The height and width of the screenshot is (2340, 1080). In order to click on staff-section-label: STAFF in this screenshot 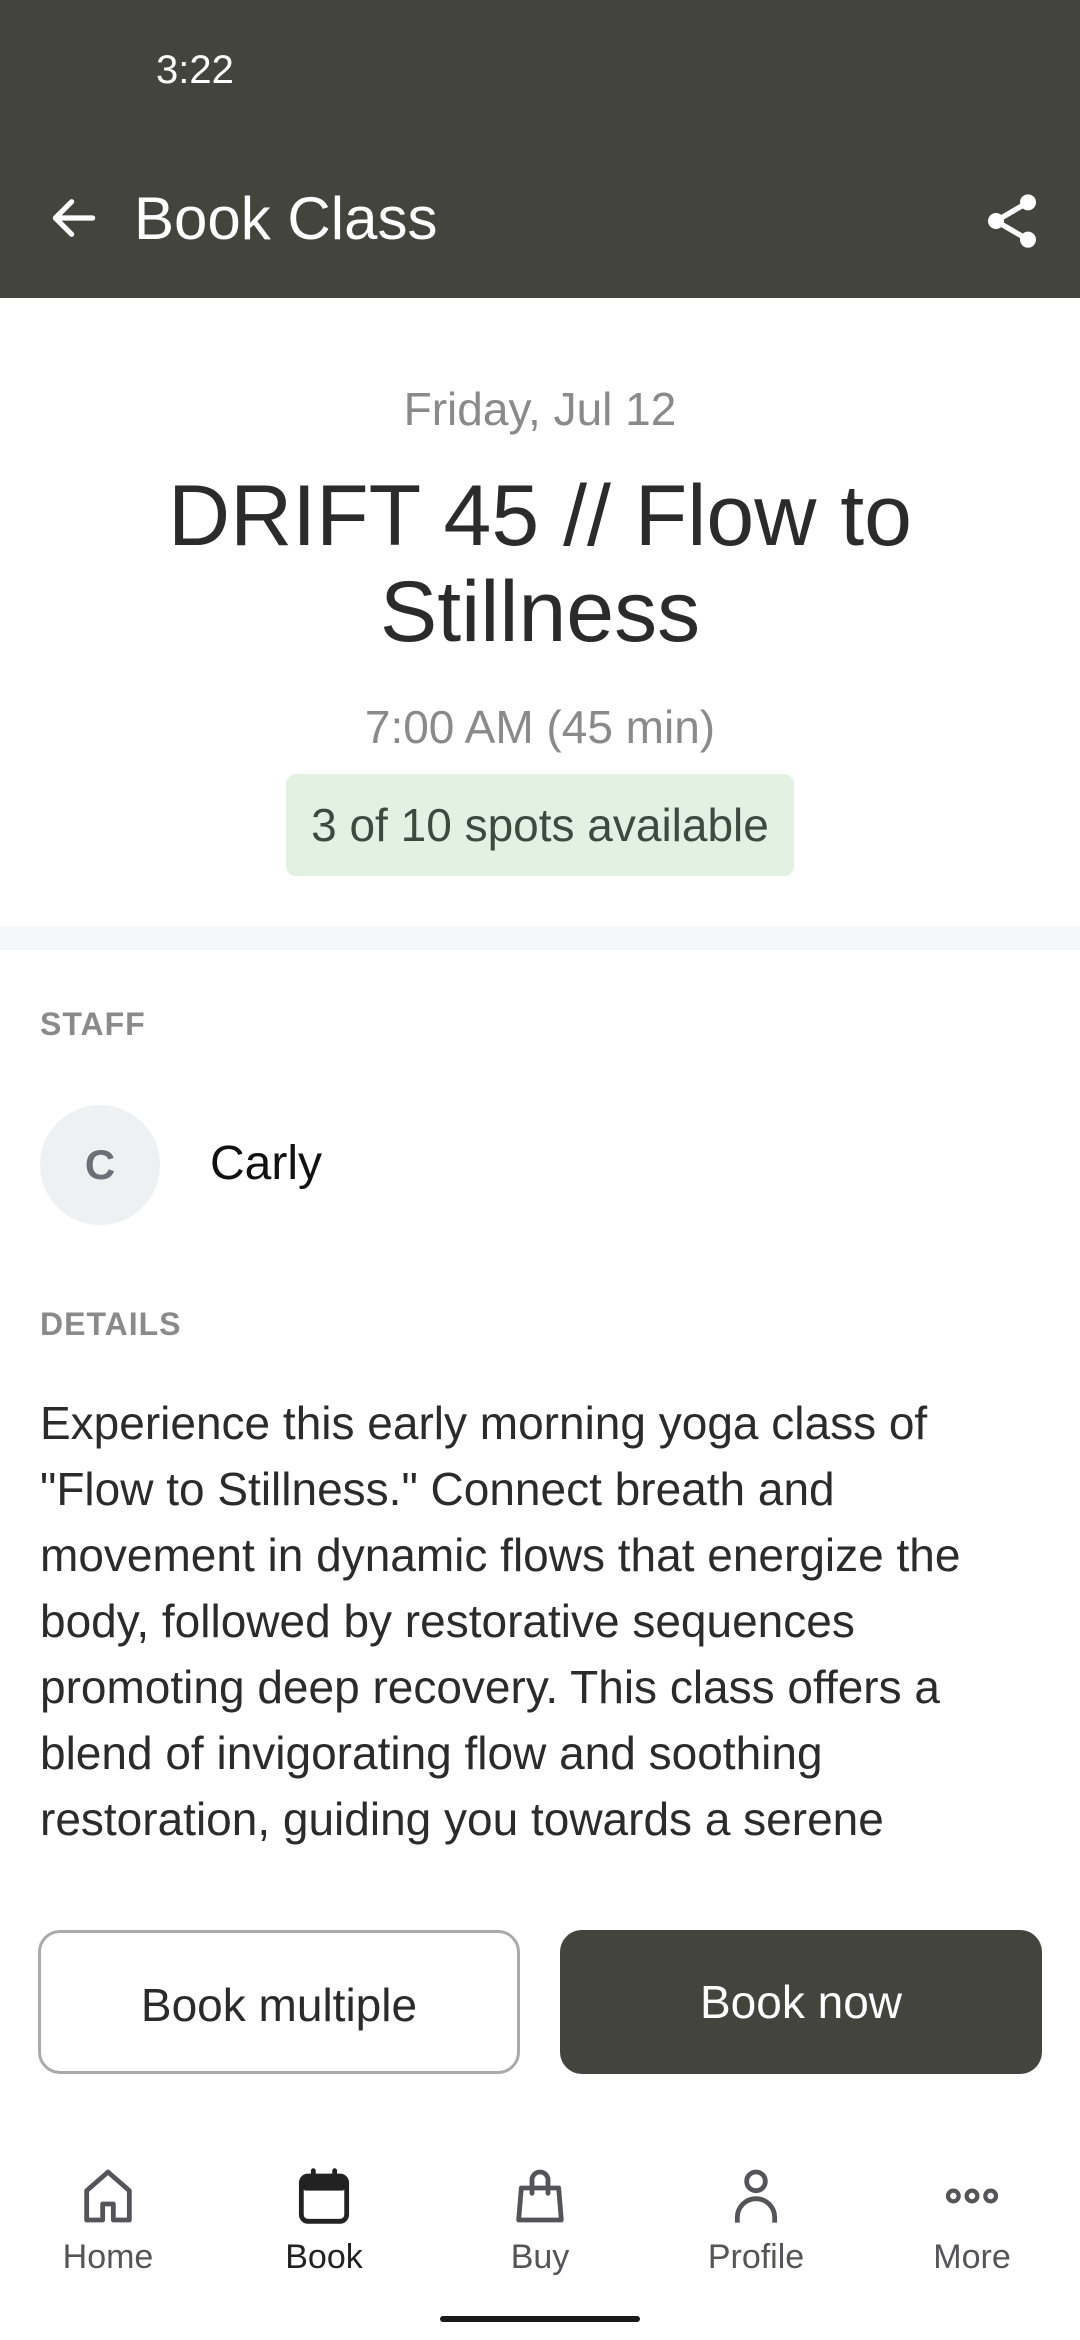, I will do `click(93, 1024)`.